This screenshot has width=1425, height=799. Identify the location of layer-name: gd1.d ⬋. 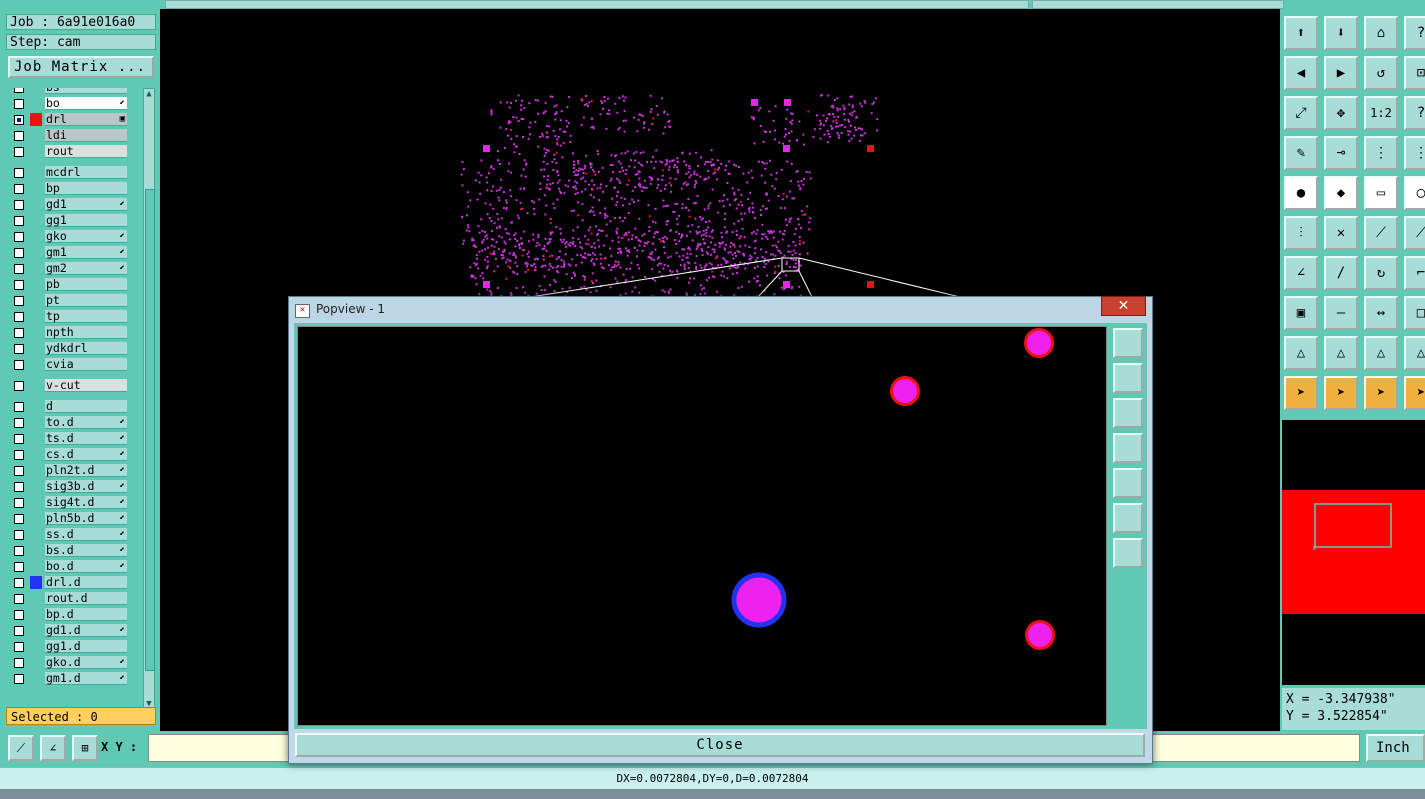
(86, 630).